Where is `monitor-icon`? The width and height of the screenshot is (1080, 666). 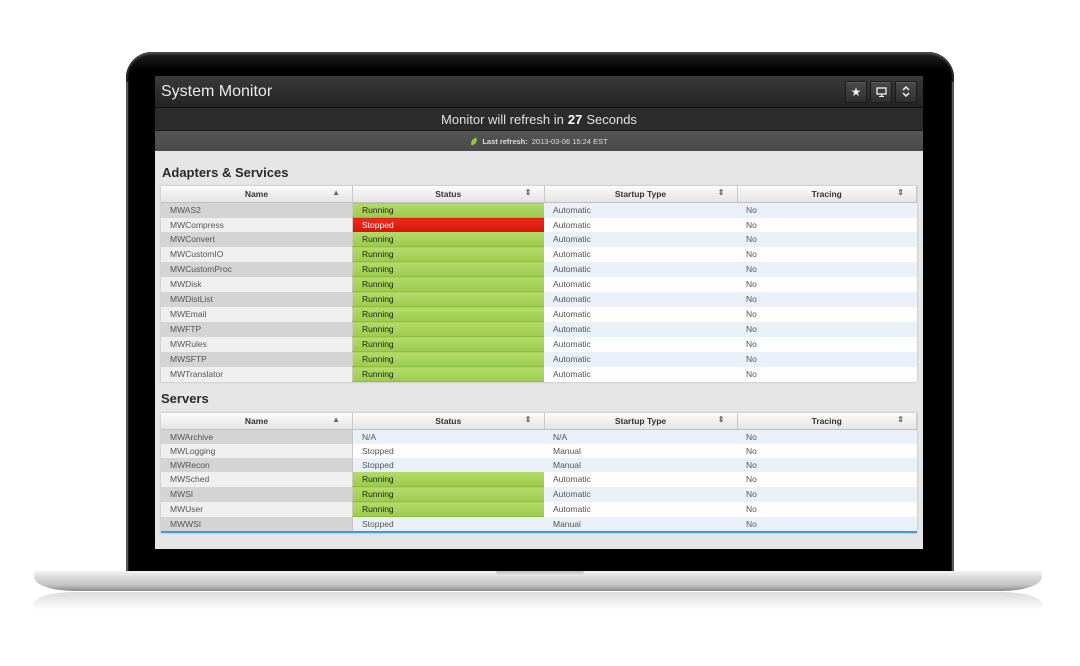 monitor-icon is located at coordinates (881, 91).